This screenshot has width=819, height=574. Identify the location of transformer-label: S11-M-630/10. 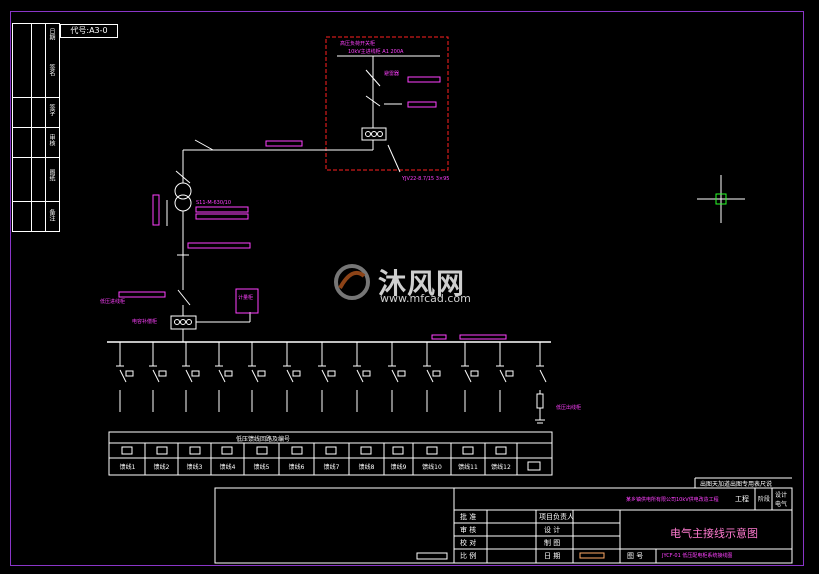
(214, 203).